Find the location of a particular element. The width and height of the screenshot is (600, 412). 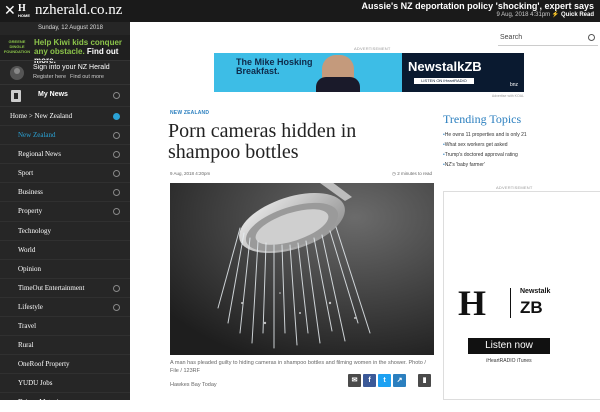

site-name: nzherald.co.nz is located at coordinates (78, 10).